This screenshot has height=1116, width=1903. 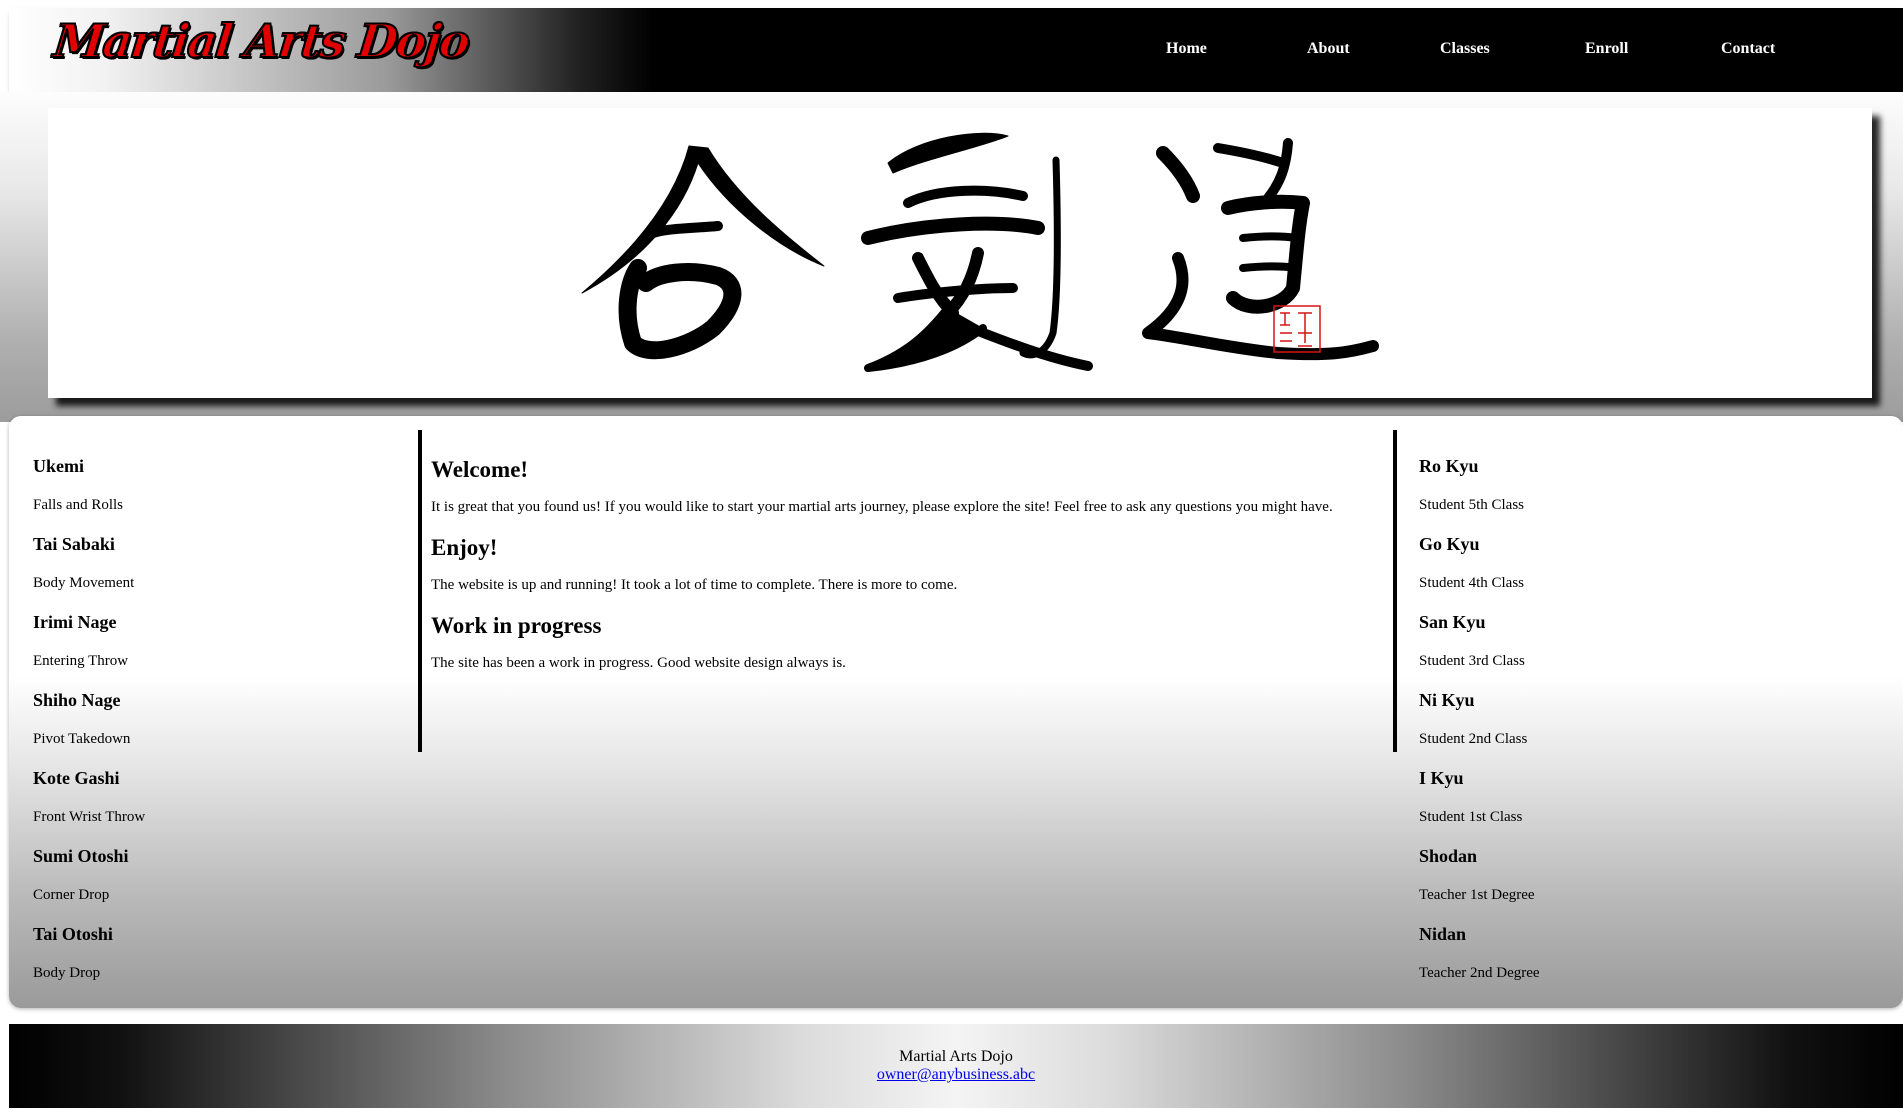 I want to click on technique-desc: Falls and Rolls, so click(x=78, y=505).